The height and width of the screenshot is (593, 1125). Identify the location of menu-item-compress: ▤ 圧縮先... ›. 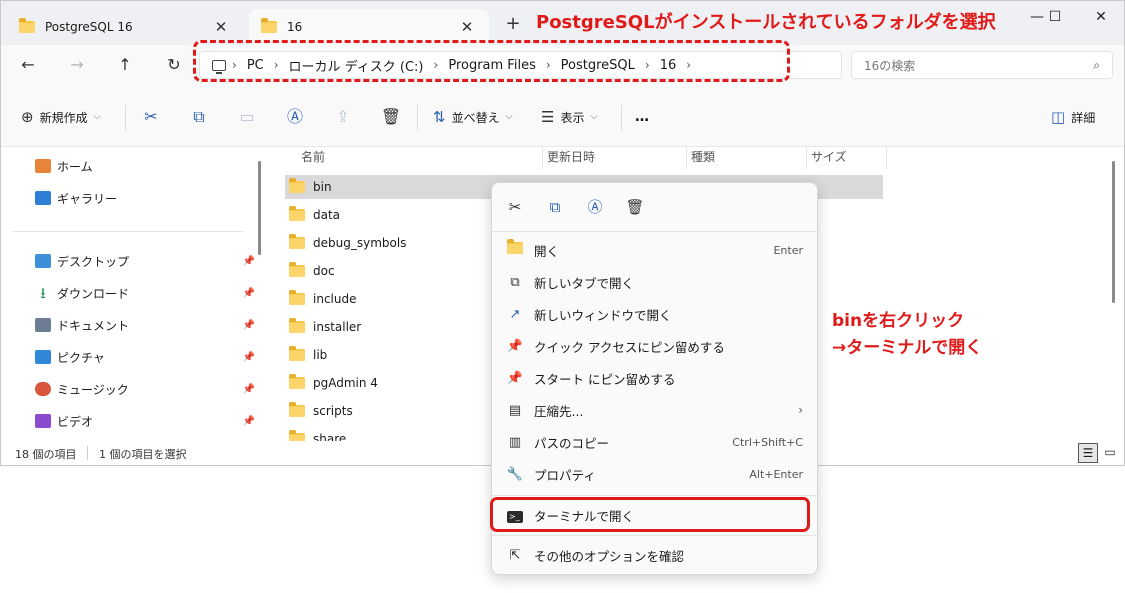
(655, 410).